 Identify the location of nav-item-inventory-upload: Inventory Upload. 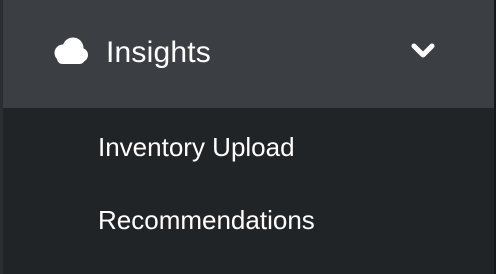
(196, 147).